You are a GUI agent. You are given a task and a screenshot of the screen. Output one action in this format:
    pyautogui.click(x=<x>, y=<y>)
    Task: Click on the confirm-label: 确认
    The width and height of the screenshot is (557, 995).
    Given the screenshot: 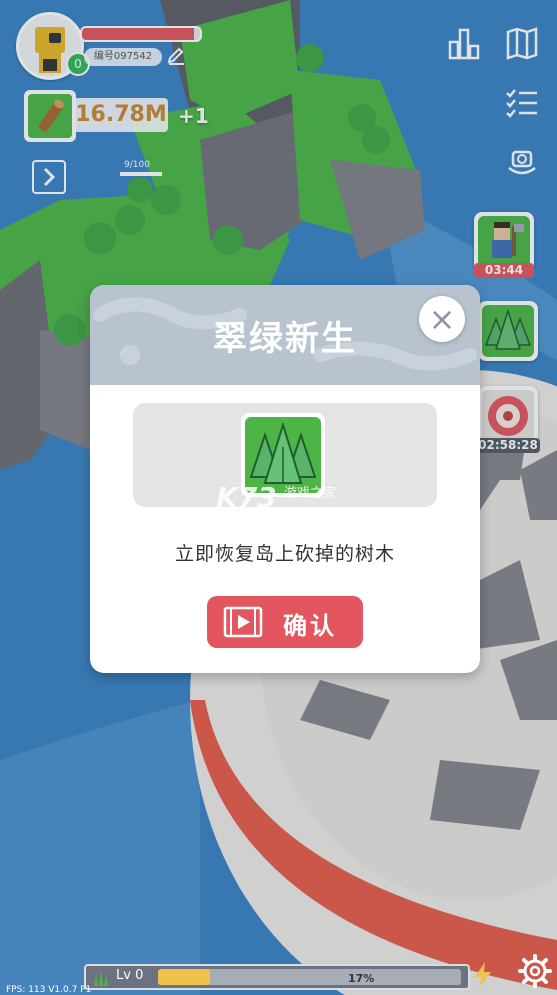 What is the action you would take?
    pyautogui.click(x=310, y=626)
    